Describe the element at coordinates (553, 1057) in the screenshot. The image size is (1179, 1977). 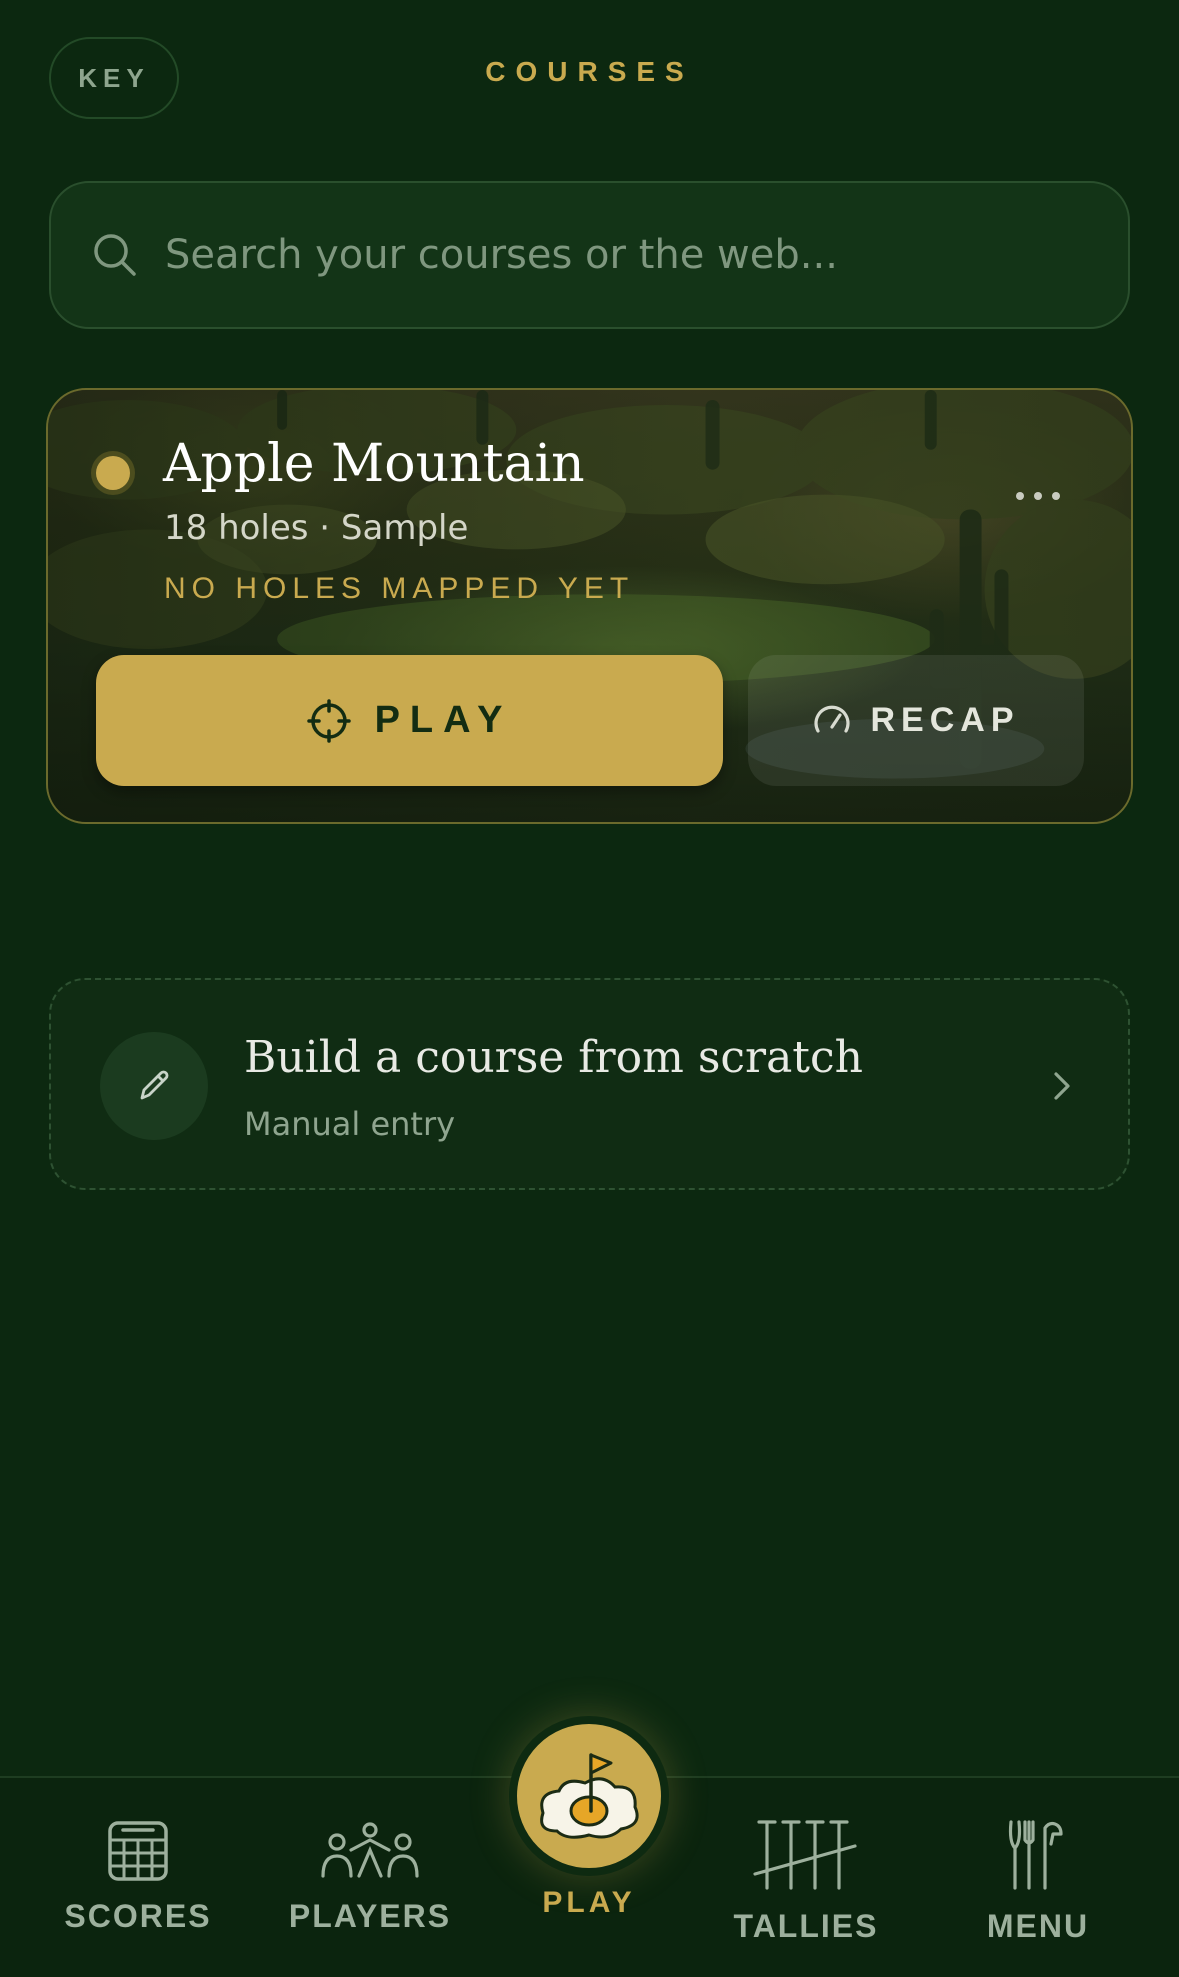
I see `build-course-title: Build a course from scratch` at that location.